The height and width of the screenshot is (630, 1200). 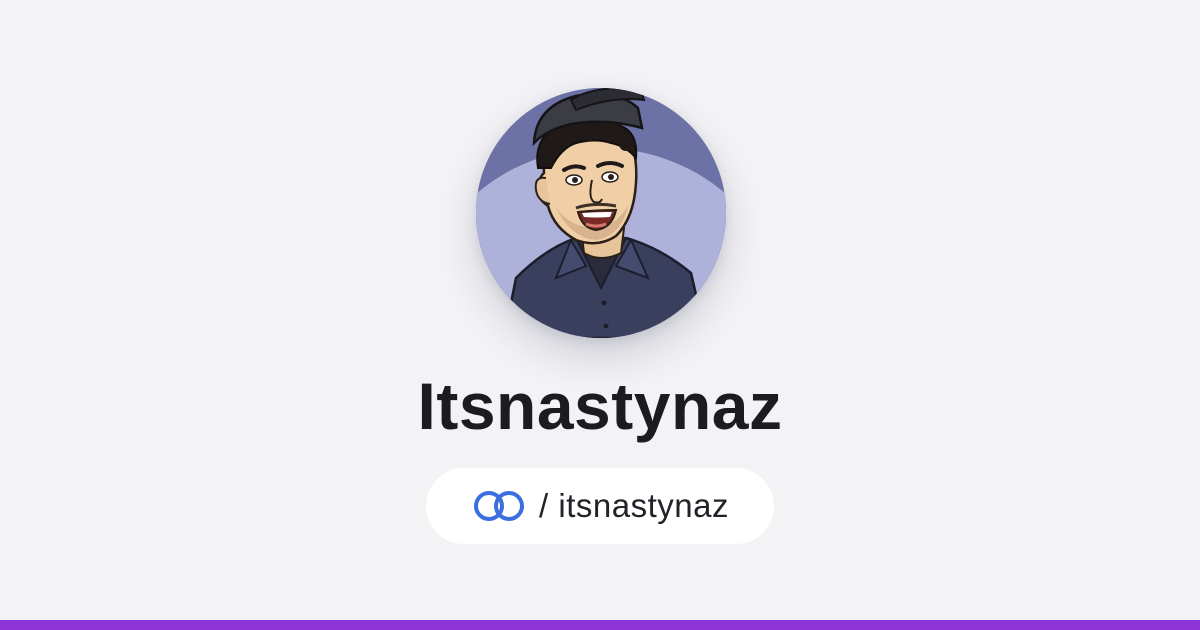 I want to click on linked-rings-logo-icon, so click(x=499, y=506).